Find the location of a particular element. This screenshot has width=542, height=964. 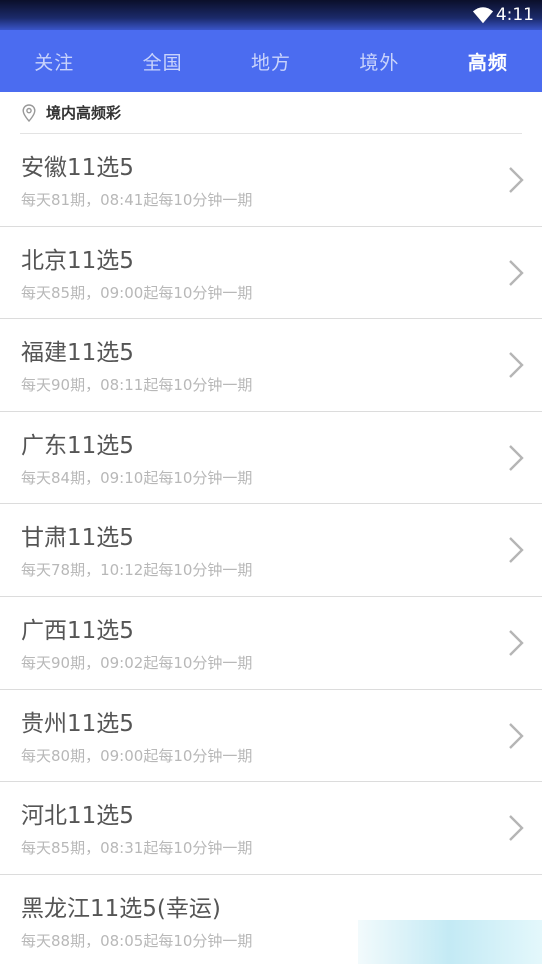

tab-bar: 关注 全国 地方 境外 高频 is located at coordinates (271, 61).